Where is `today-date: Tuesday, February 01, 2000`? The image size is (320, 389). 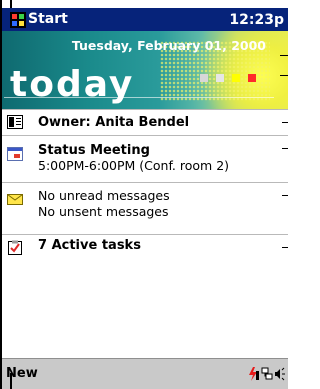 today-date: Tuesday, February 01, 2000 is located at coordinates (168, 45).